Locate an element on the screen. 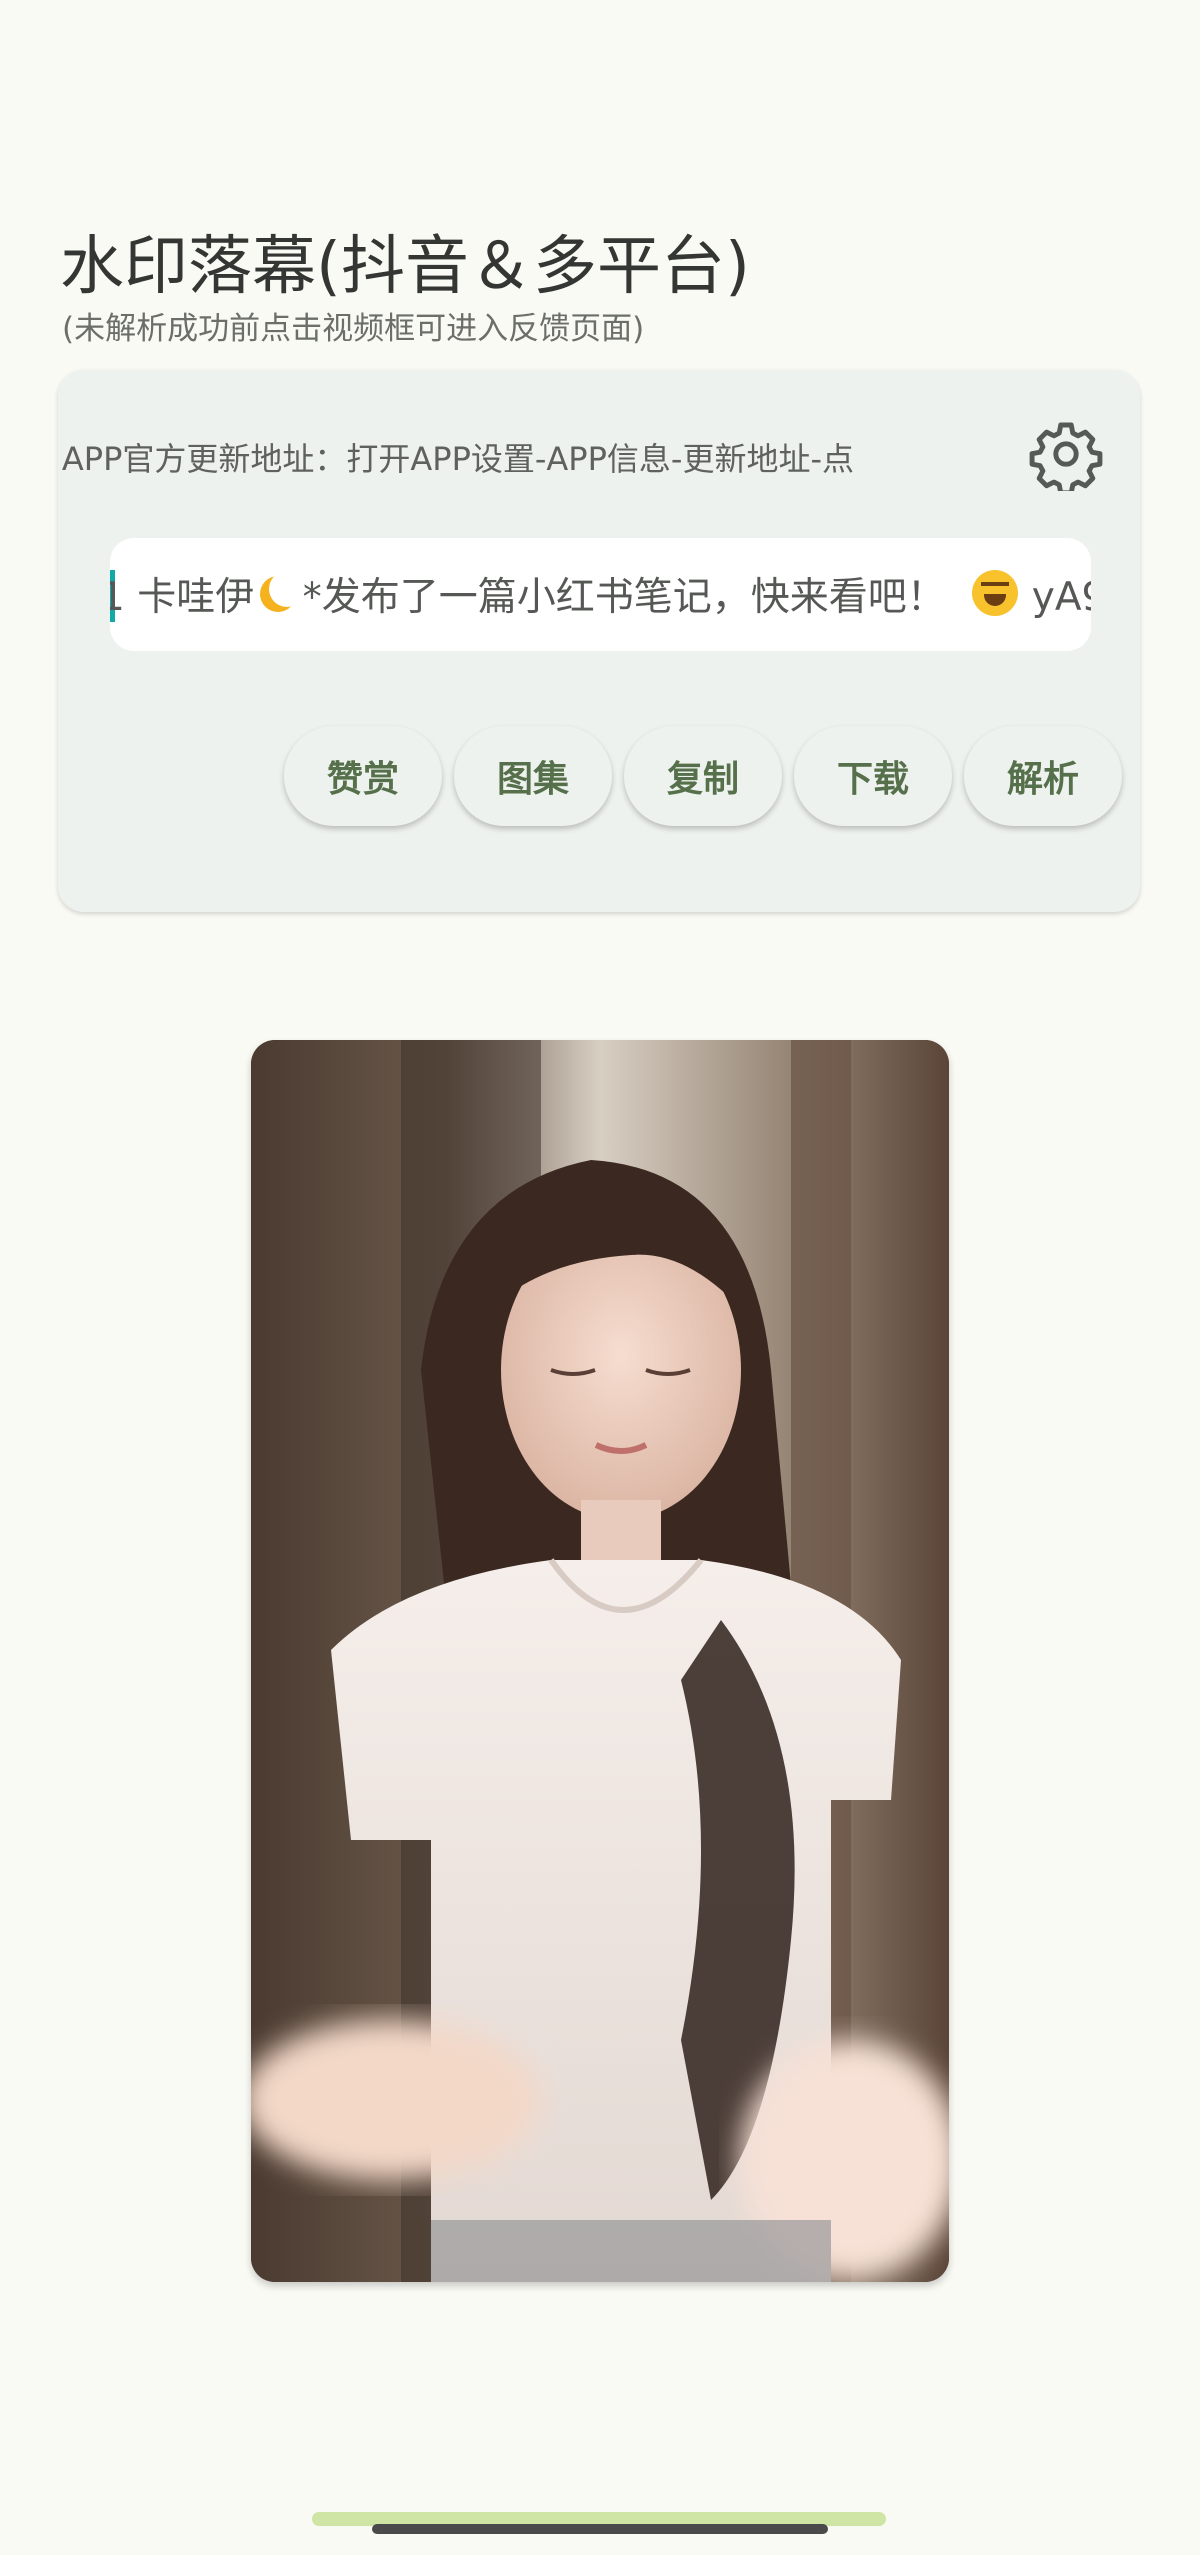  tip-button: 赞赏 is located at coordinates (363, 776).